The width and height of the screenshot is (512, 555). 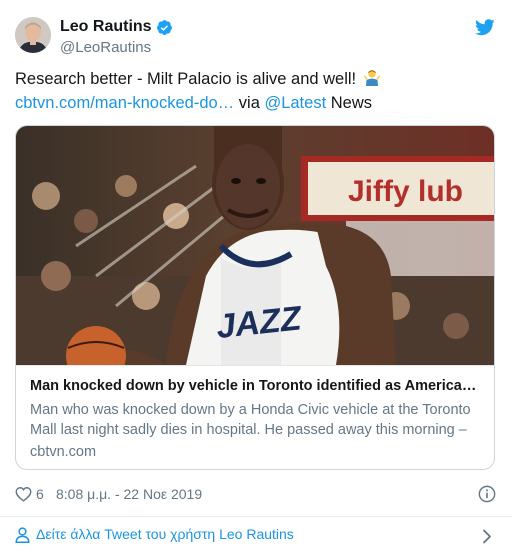 I want to click on tweet-timestamp: 8:08 μ.μ. - 22 Νοε 2019, so click(x=129, y=494).